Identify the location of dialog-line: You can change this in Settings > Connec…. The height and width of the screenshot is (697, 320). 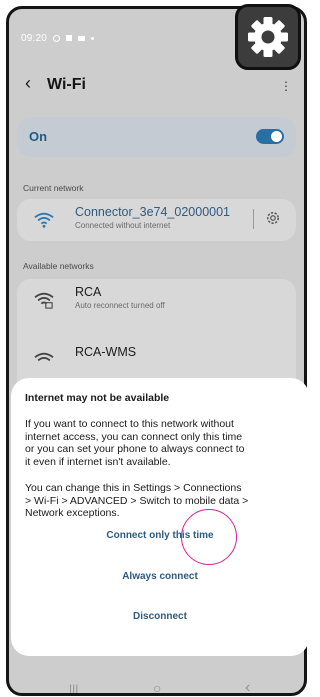
(133, 488).